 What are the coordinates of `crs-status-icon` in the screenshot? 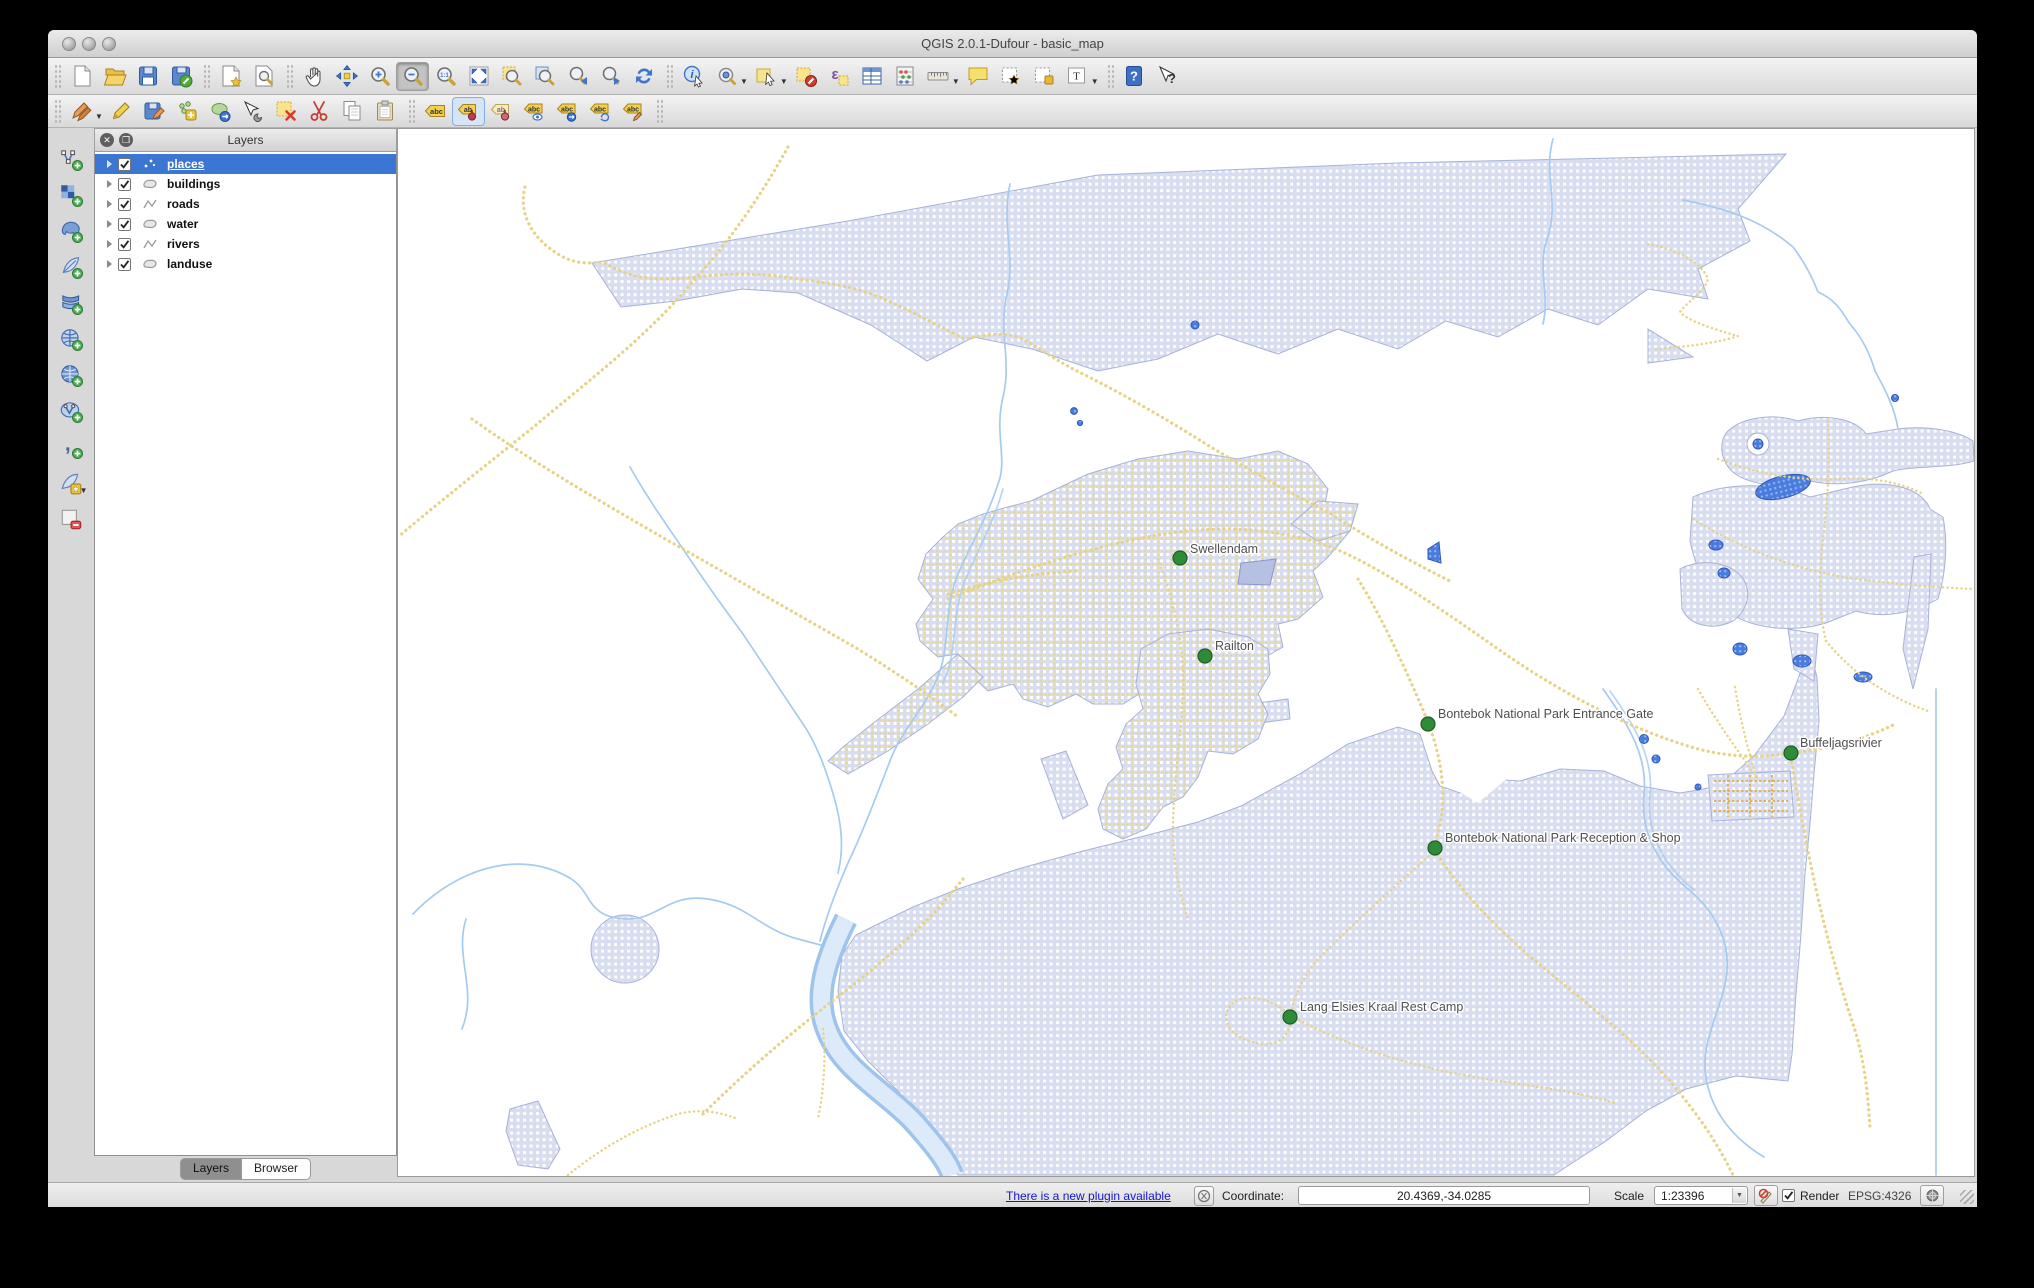 It's located at (1932, 1195).